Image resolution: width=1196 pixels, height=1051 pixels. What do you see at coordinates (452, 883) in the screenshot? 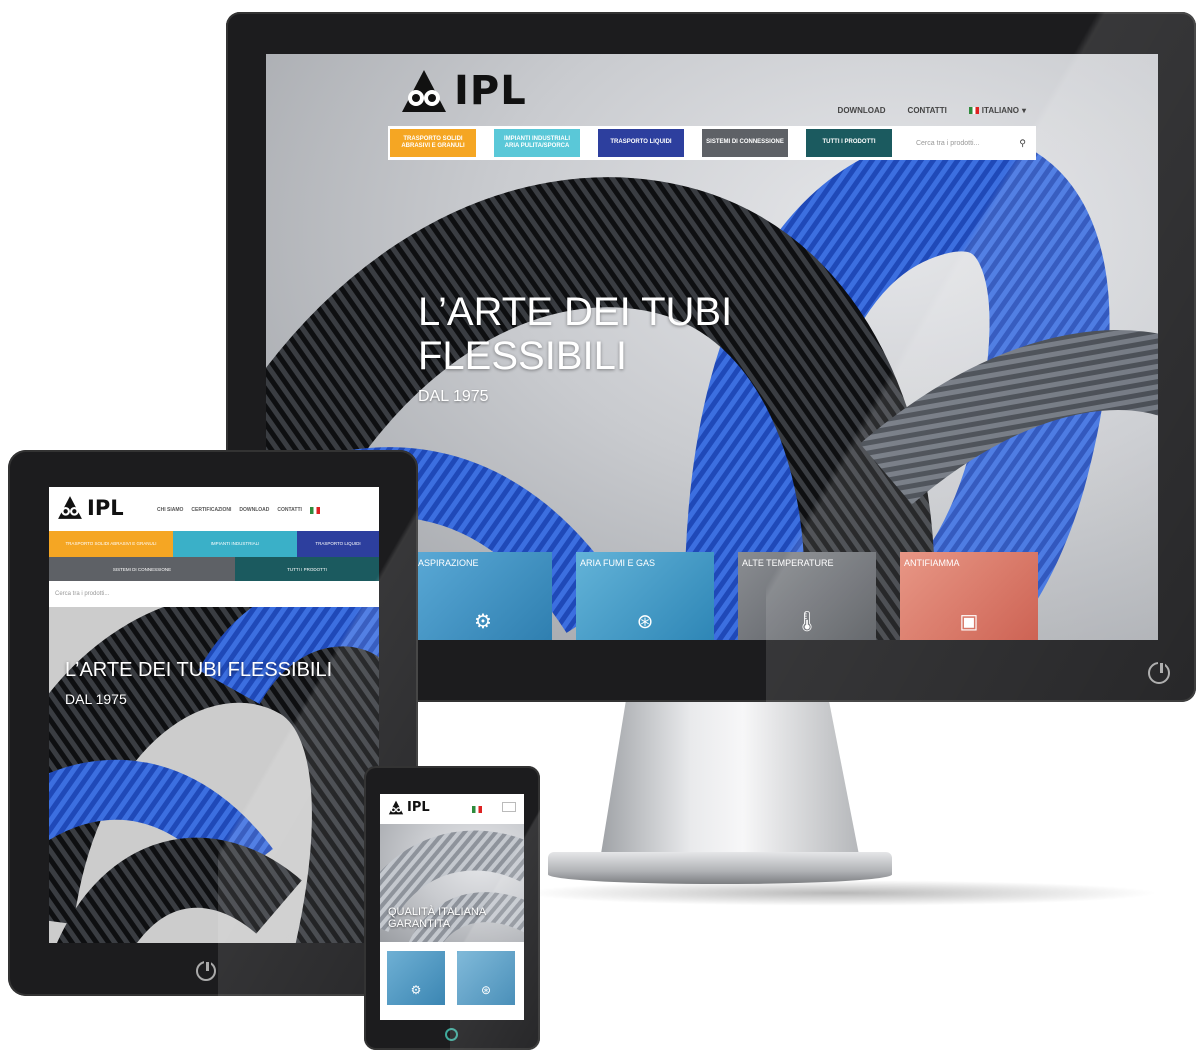
I see `phone-hero: QUALITÀ ITALIANA GARANTITA` at bounding box center [452, 883].